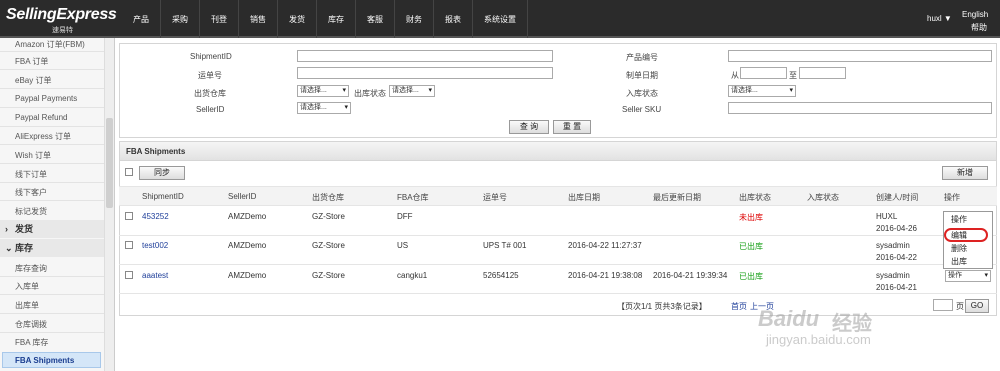 Image resolution: width=1000 pixels, height=371 pixels. I want to click on cell-out-date: 2016-04-21 19:38:08, so click(605, 275).